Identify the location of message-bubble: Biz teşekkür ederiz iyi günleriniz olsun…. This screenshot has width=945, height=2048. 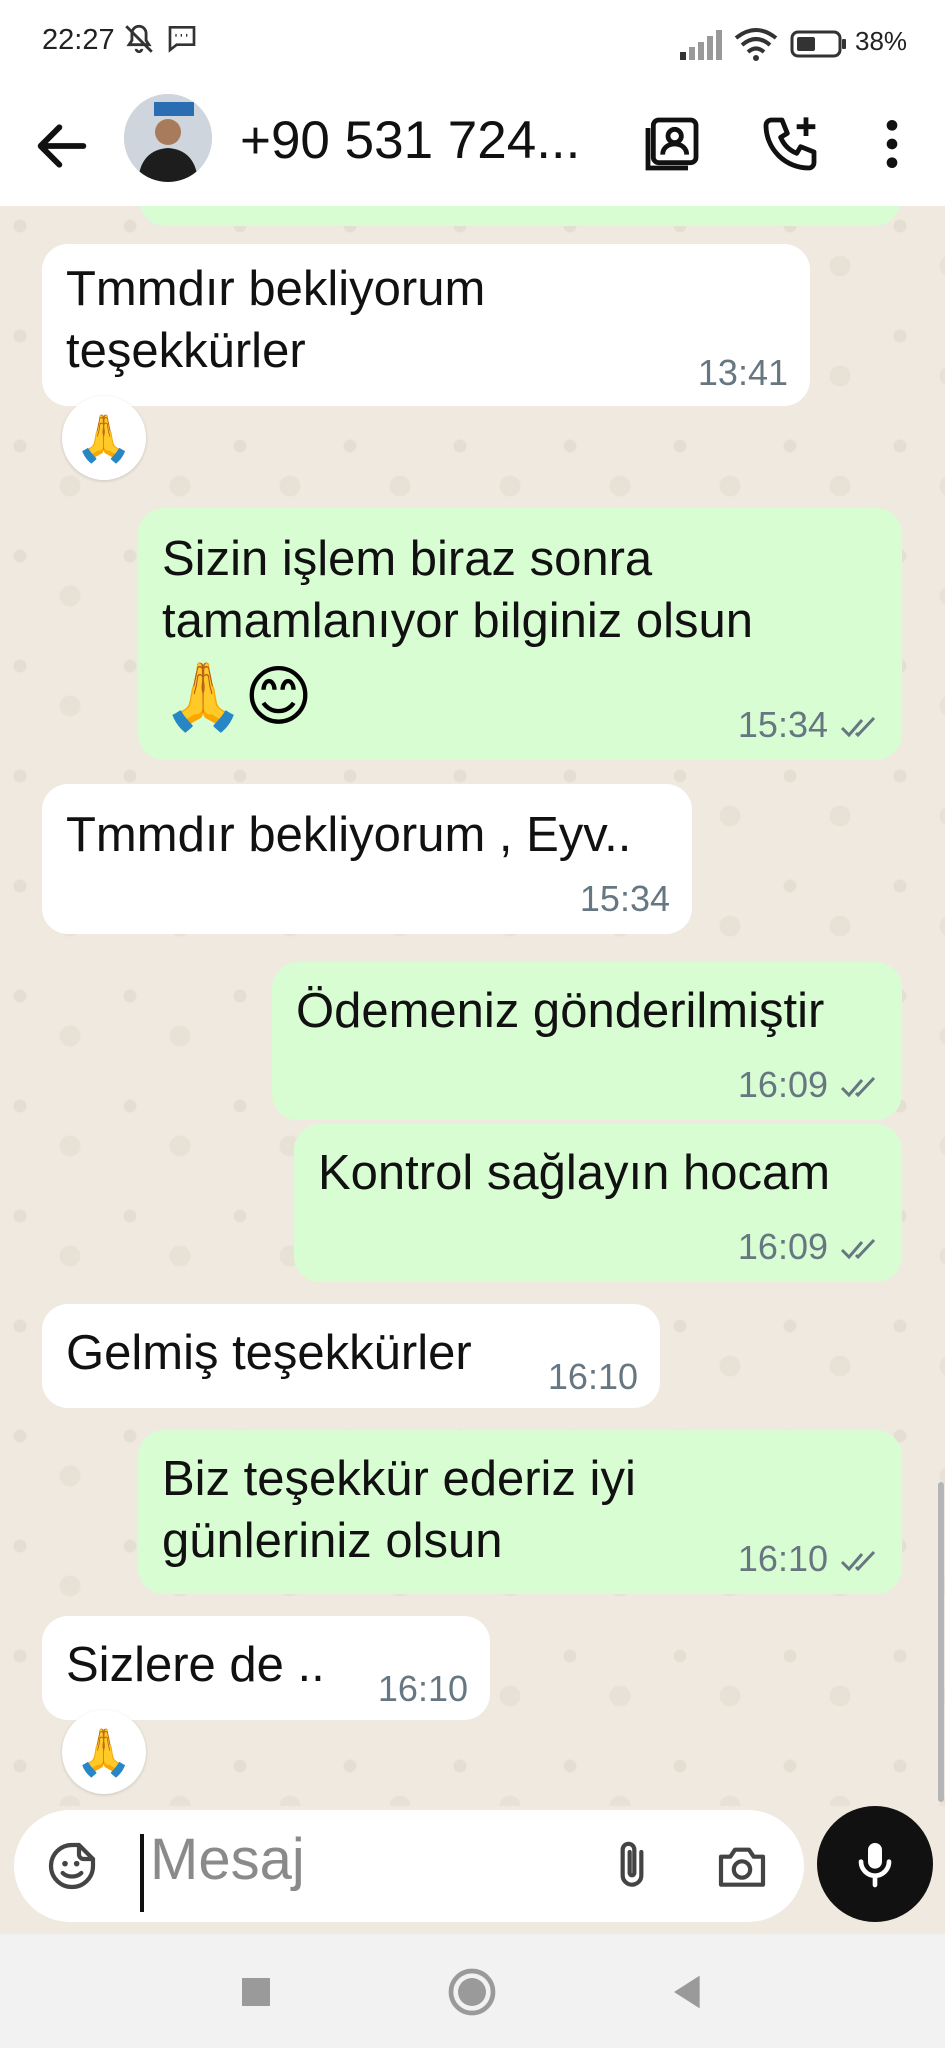
(520, 1512).